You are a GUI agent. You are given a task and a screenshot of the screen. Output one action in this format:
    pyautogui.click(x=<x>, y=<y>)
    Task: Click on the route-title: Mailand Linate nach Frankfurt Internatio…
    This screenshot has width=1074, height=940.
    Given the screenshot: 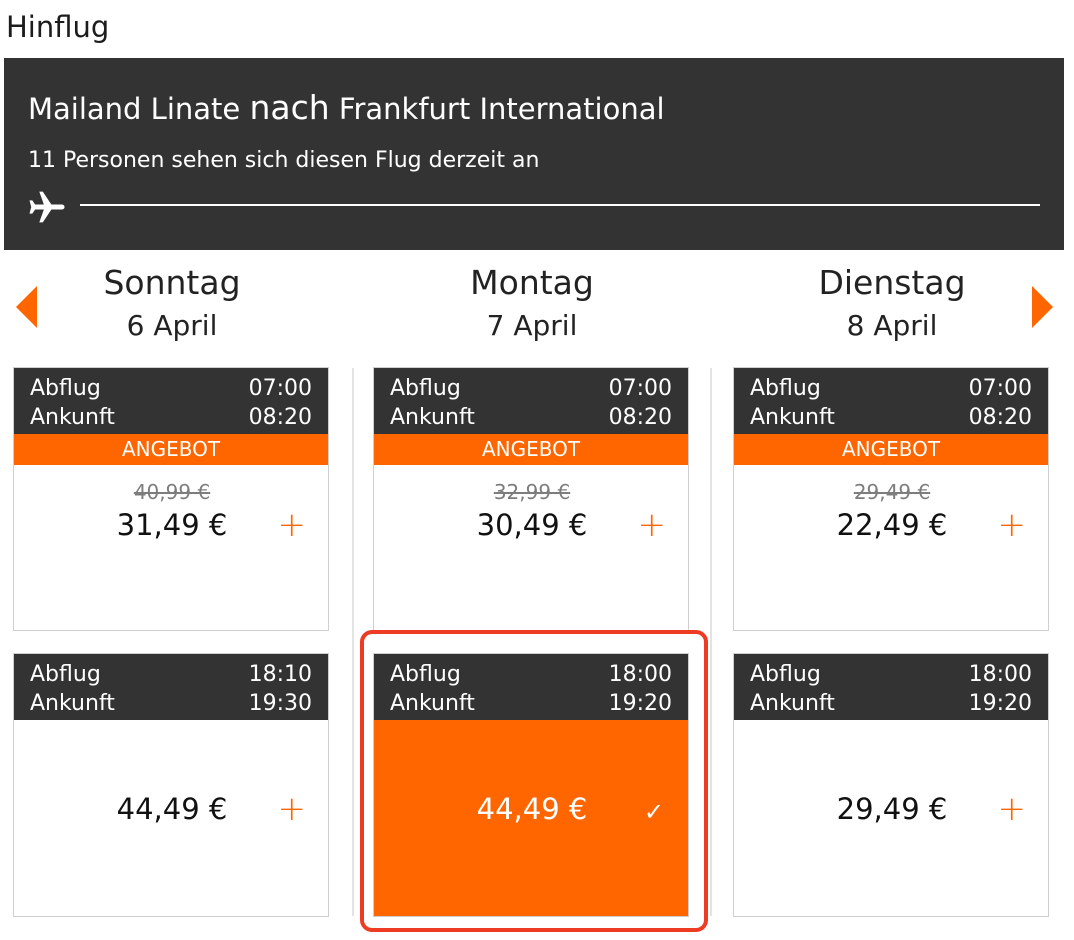 What is the action you would take?
    pyautogui.click(x=346, y=107)
    